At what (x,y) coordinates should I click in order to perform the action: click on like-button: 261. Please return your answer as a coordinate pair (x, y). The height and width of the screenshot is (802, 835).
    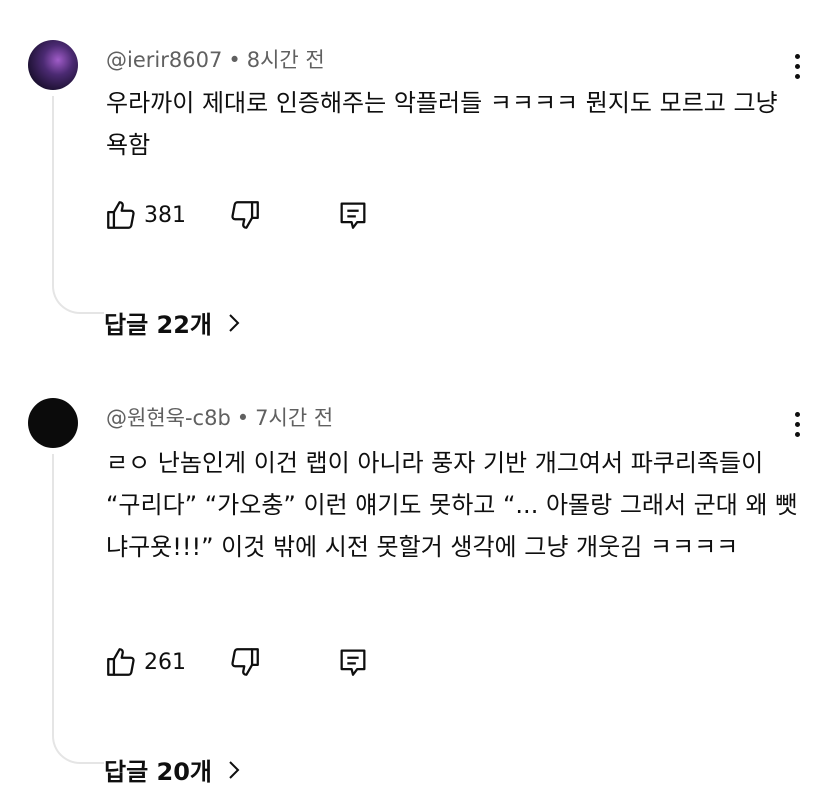
    Looking at the image, I should click on (145, 662).